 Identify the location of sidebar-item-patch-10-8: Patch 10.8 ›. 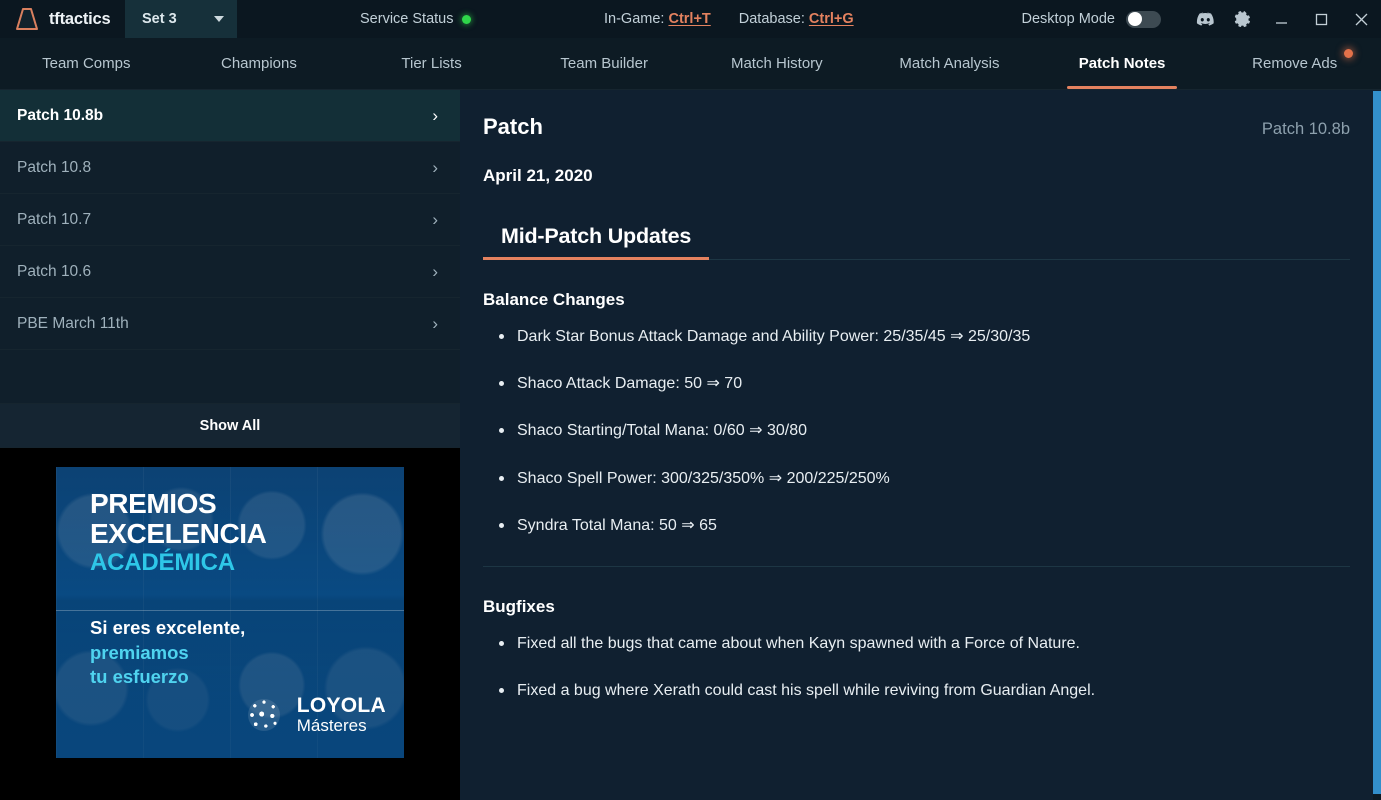
(230, 168).